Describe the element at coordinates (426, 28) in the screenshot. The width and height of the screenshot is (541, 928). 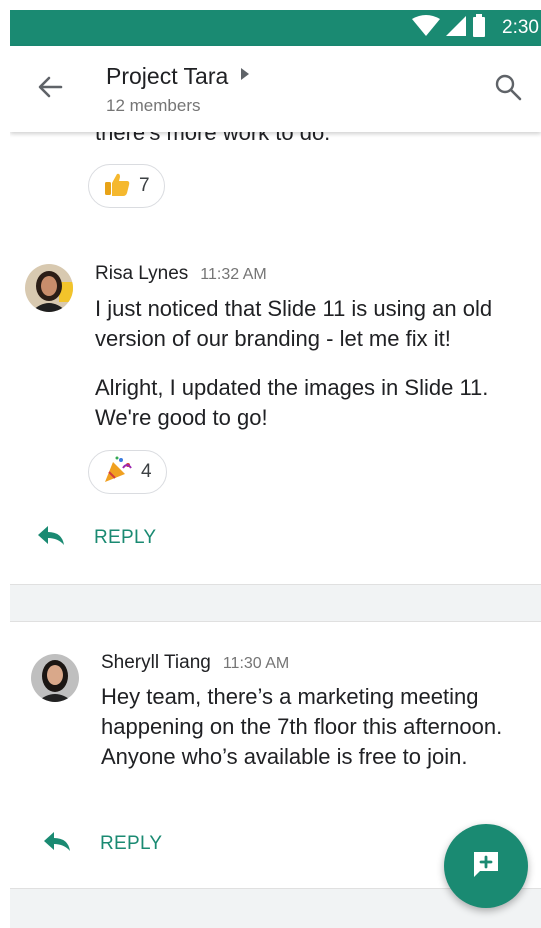
I see `wifi-icon` at that location.